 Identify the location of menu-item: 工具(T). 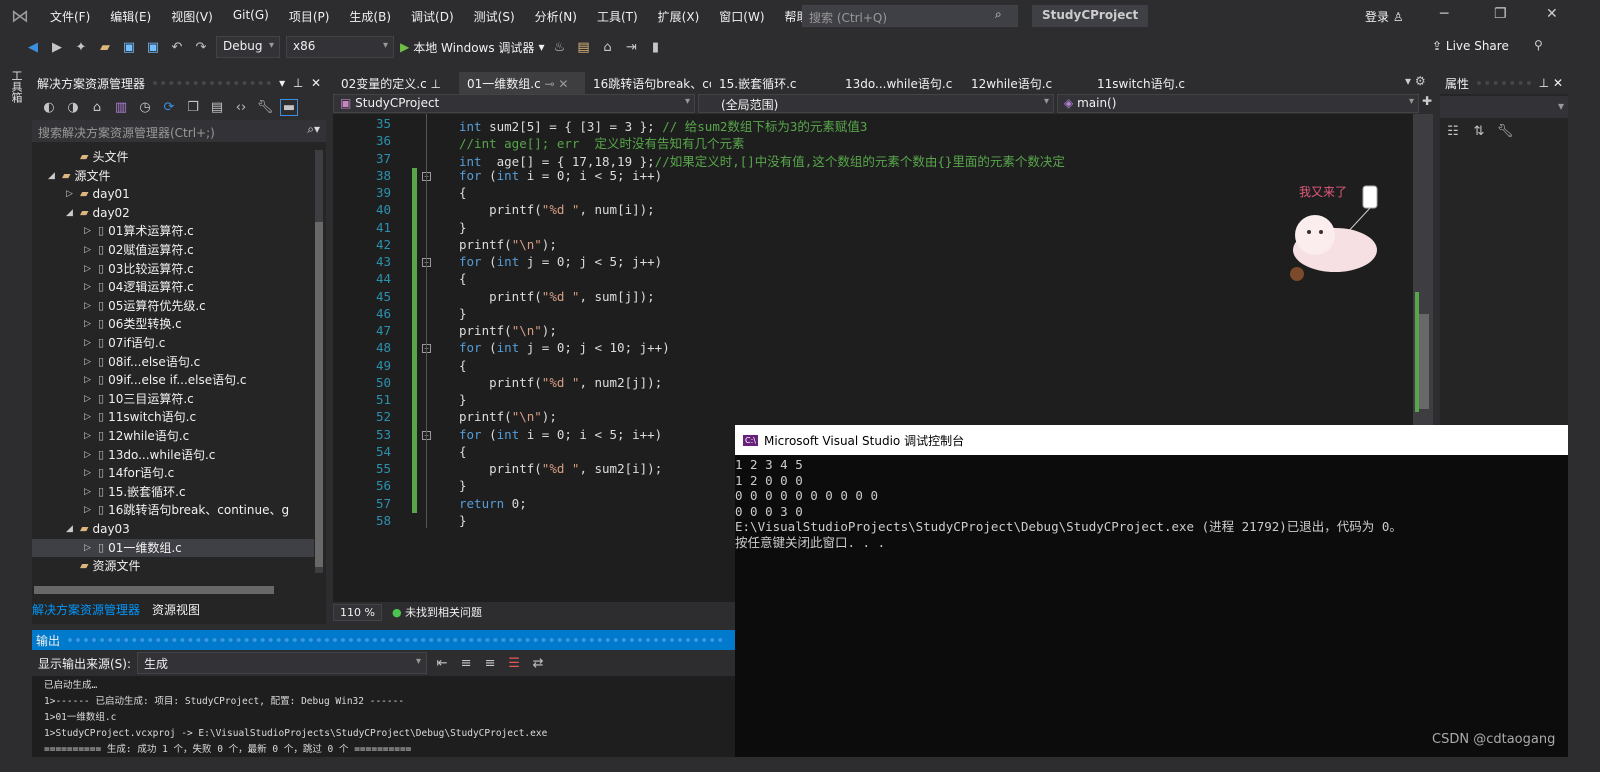
(617, 16).